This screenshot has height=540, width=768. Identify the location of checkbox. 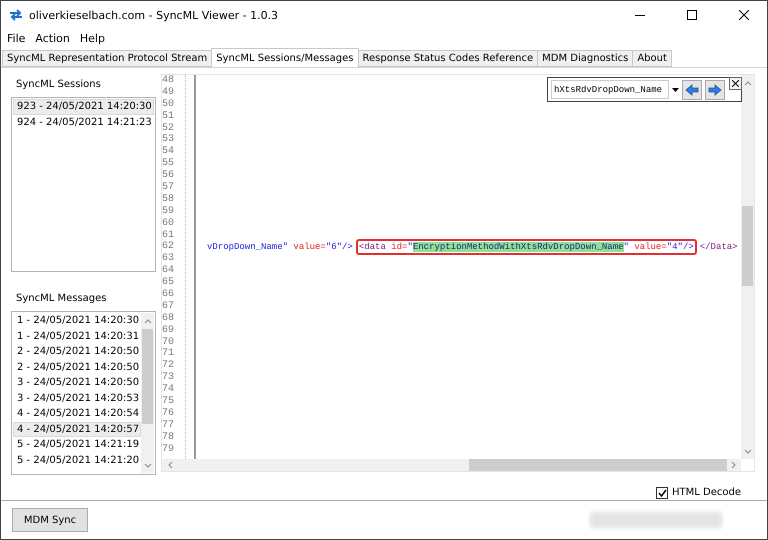
(662, 492).